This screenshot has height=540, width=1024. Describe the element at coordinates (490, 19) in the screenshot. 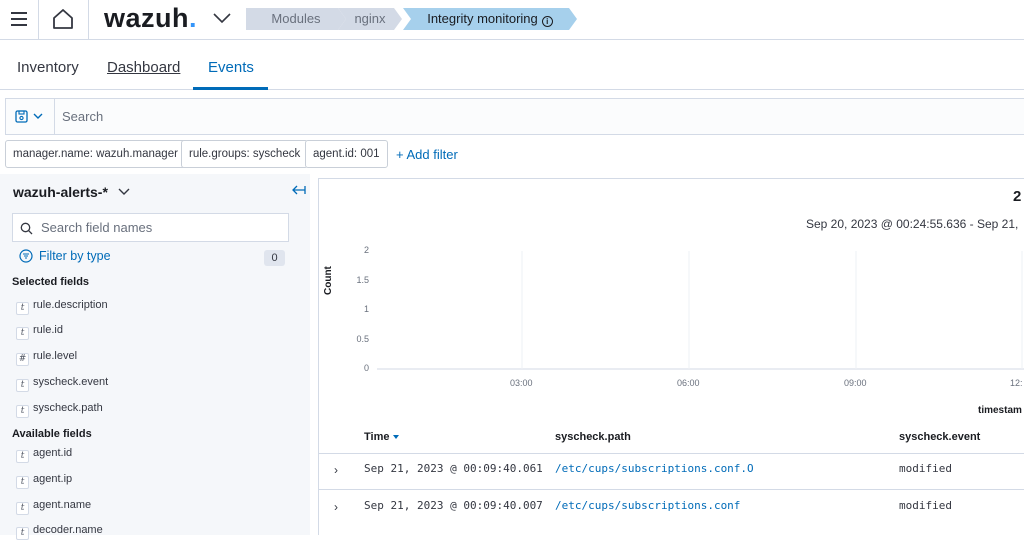

I see `breadcrumb-integrity-monitoring: Integrity monitoring i` at that location.